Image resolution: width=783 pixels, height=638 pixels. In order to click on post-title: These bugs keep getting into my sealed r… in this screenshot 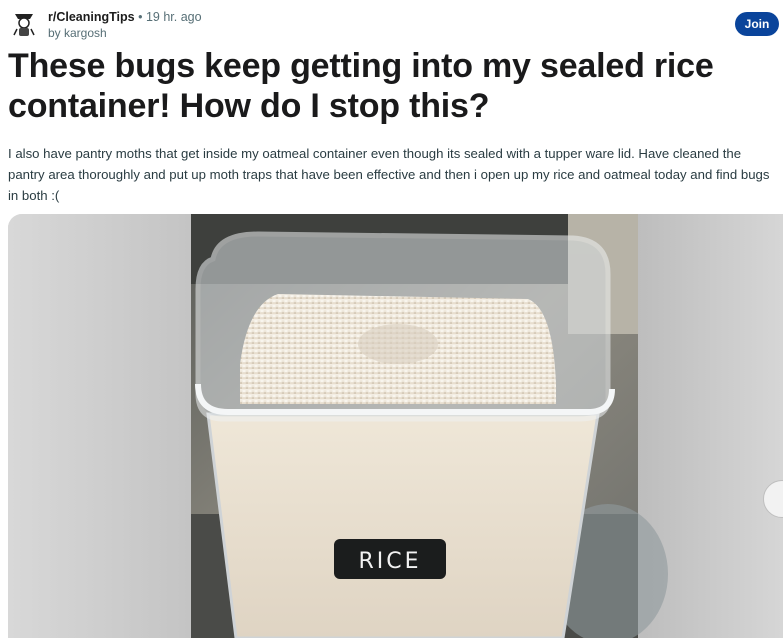, I will do `click(361, 86)`.